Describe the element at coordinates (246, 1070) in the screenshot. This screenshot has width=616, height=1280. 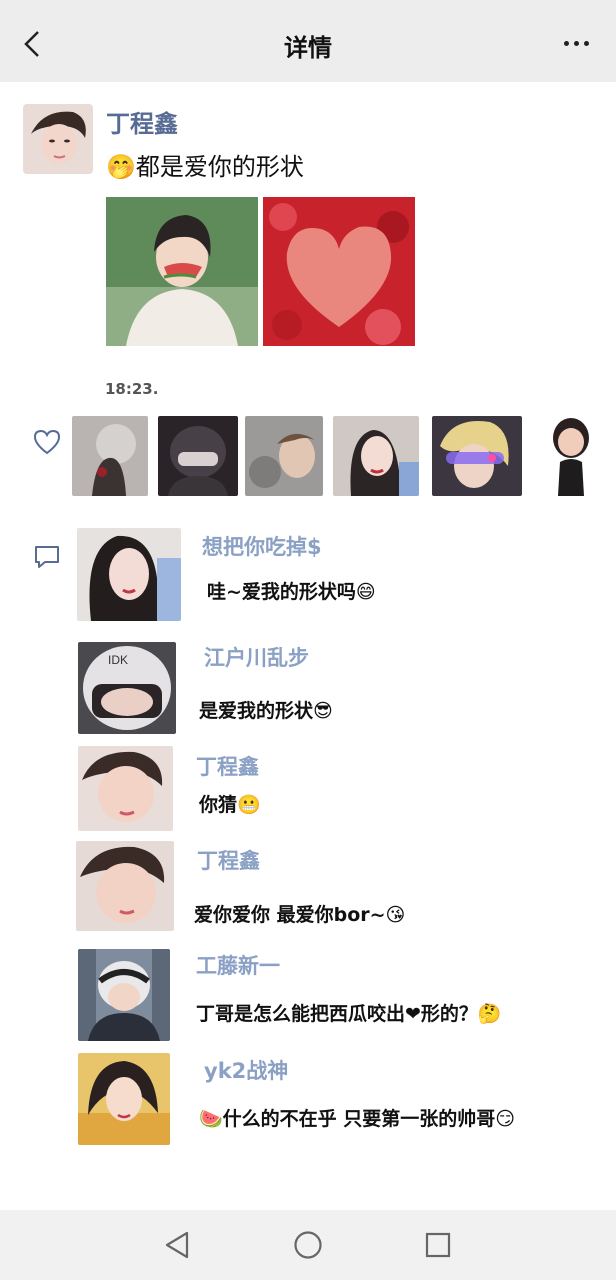
I see `comment-author-6: yk2战神` at that location.